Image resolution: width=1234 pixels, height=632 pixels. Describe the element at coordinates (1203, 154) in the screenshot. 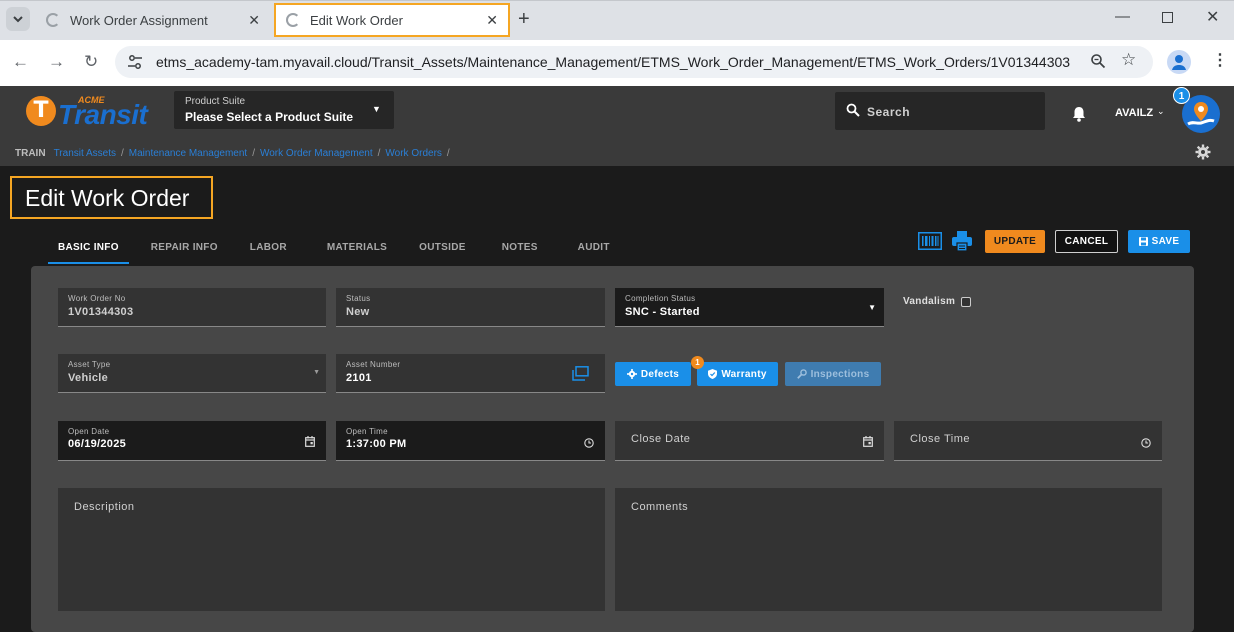

I see `gear-icon` at that location.